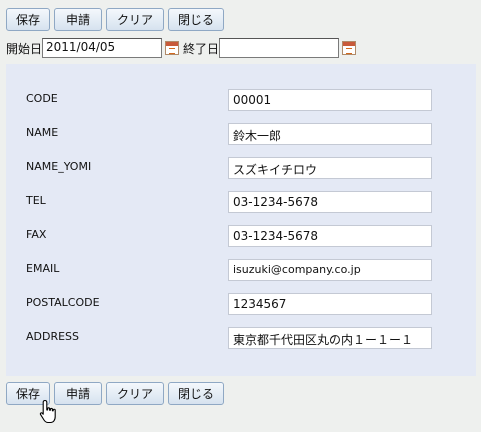 This screenshot has width=481, height=432. Describe the element at coordinates (201, 48) in the screenshot. I see `end-date-label: 終了日` at that location.